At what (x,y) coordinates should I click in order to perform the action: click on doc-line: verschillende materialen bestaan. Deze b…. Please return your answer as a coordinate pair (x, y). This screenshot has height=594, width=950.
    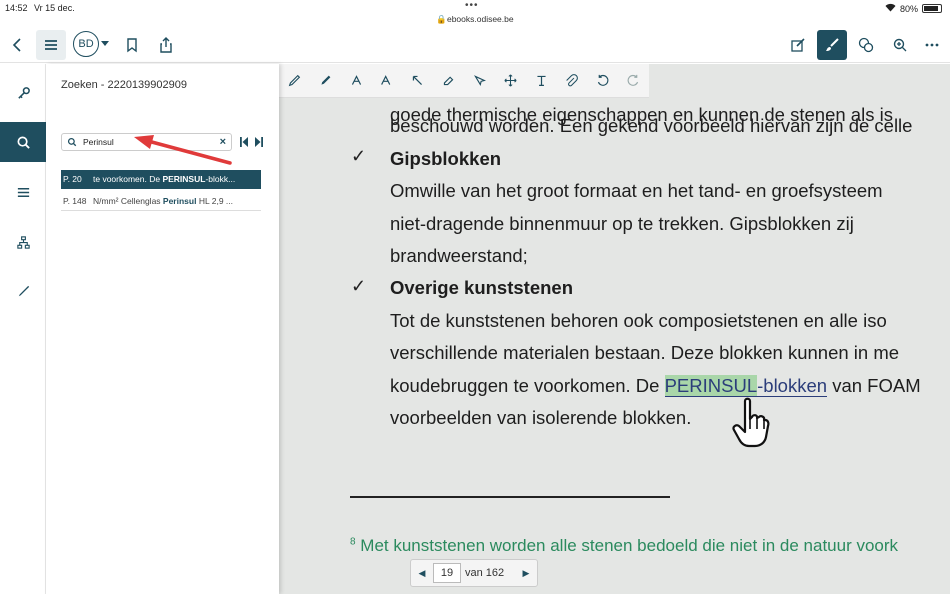
    Looking at the image, I should click on (645, 352).